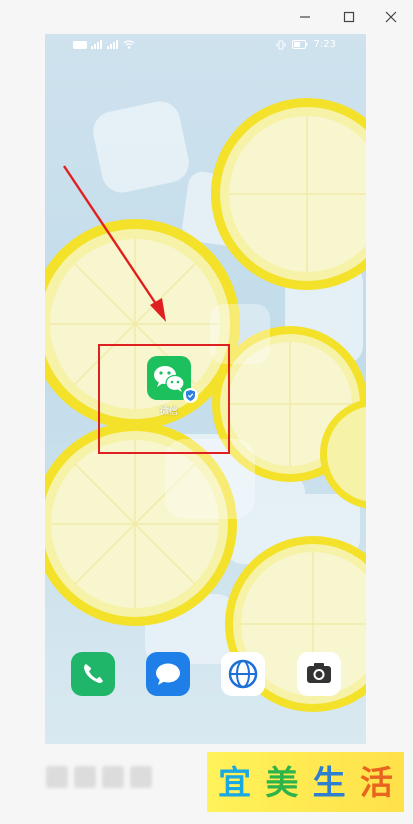  What do you see at coordinates (243, 674) in the screenshot?
I see `browser-icon` at bounding box center [243, 674].